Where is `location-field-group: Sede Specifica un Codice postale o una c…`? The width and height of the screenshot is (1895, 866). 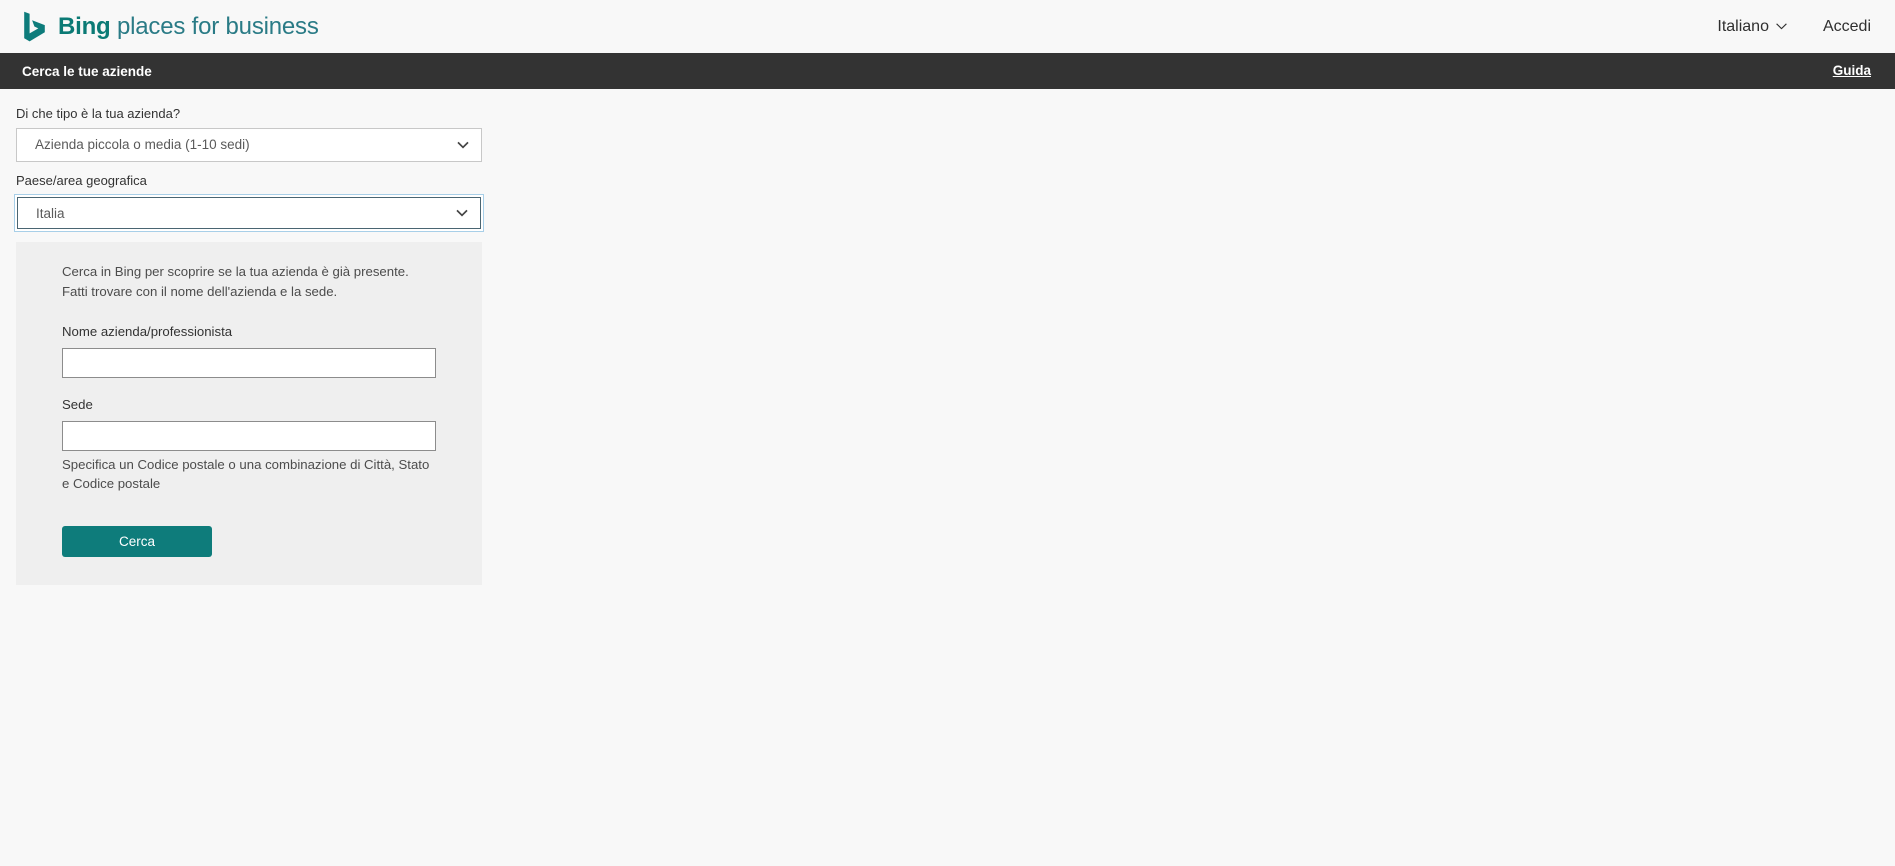
location-field-group: Sede Specifica un Codice postale o una c… is located at coordinates (254, 445).